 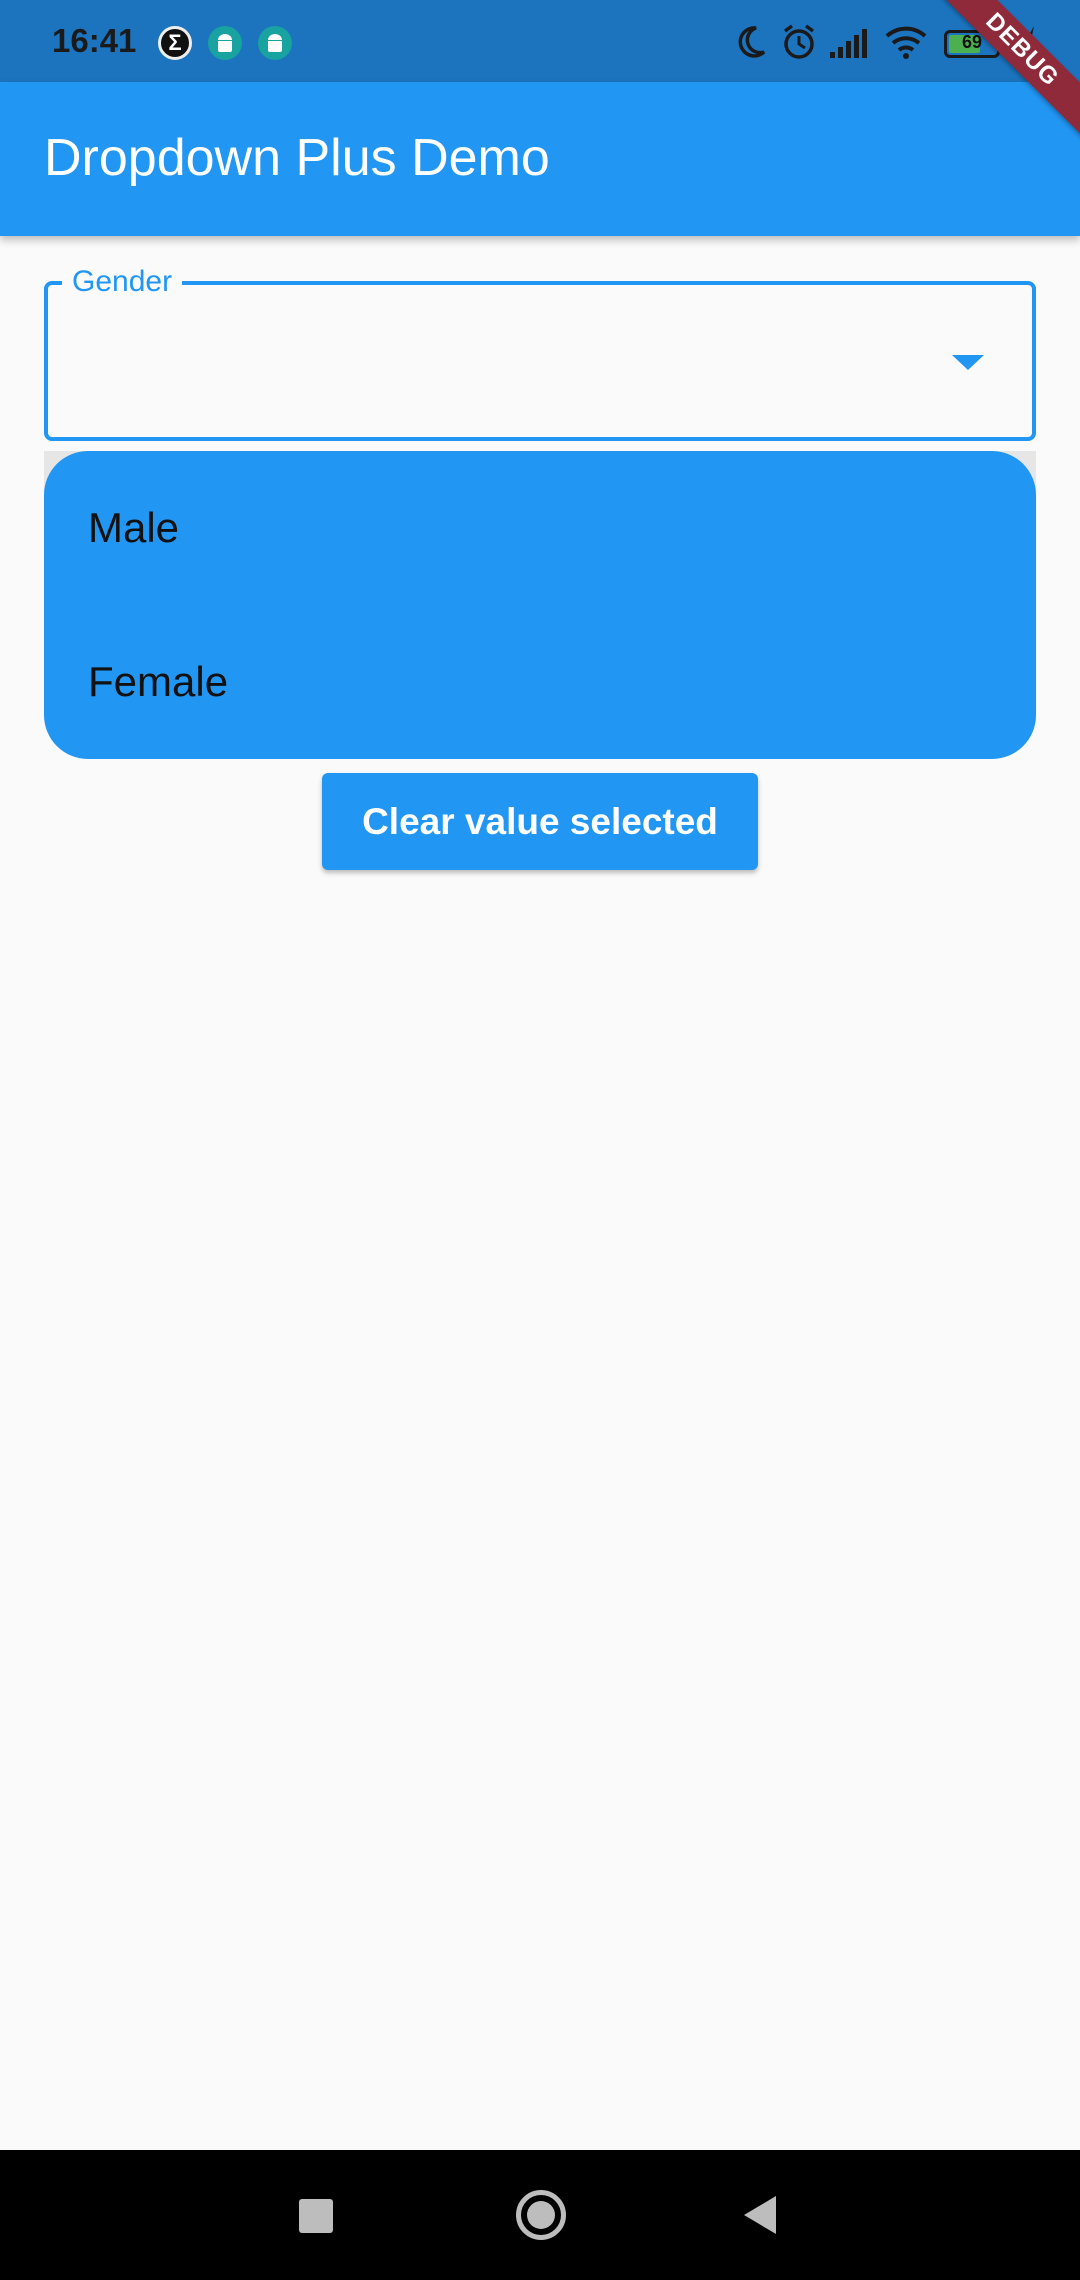 I want to click on navigation-bar, so click(x=540, y=2215).